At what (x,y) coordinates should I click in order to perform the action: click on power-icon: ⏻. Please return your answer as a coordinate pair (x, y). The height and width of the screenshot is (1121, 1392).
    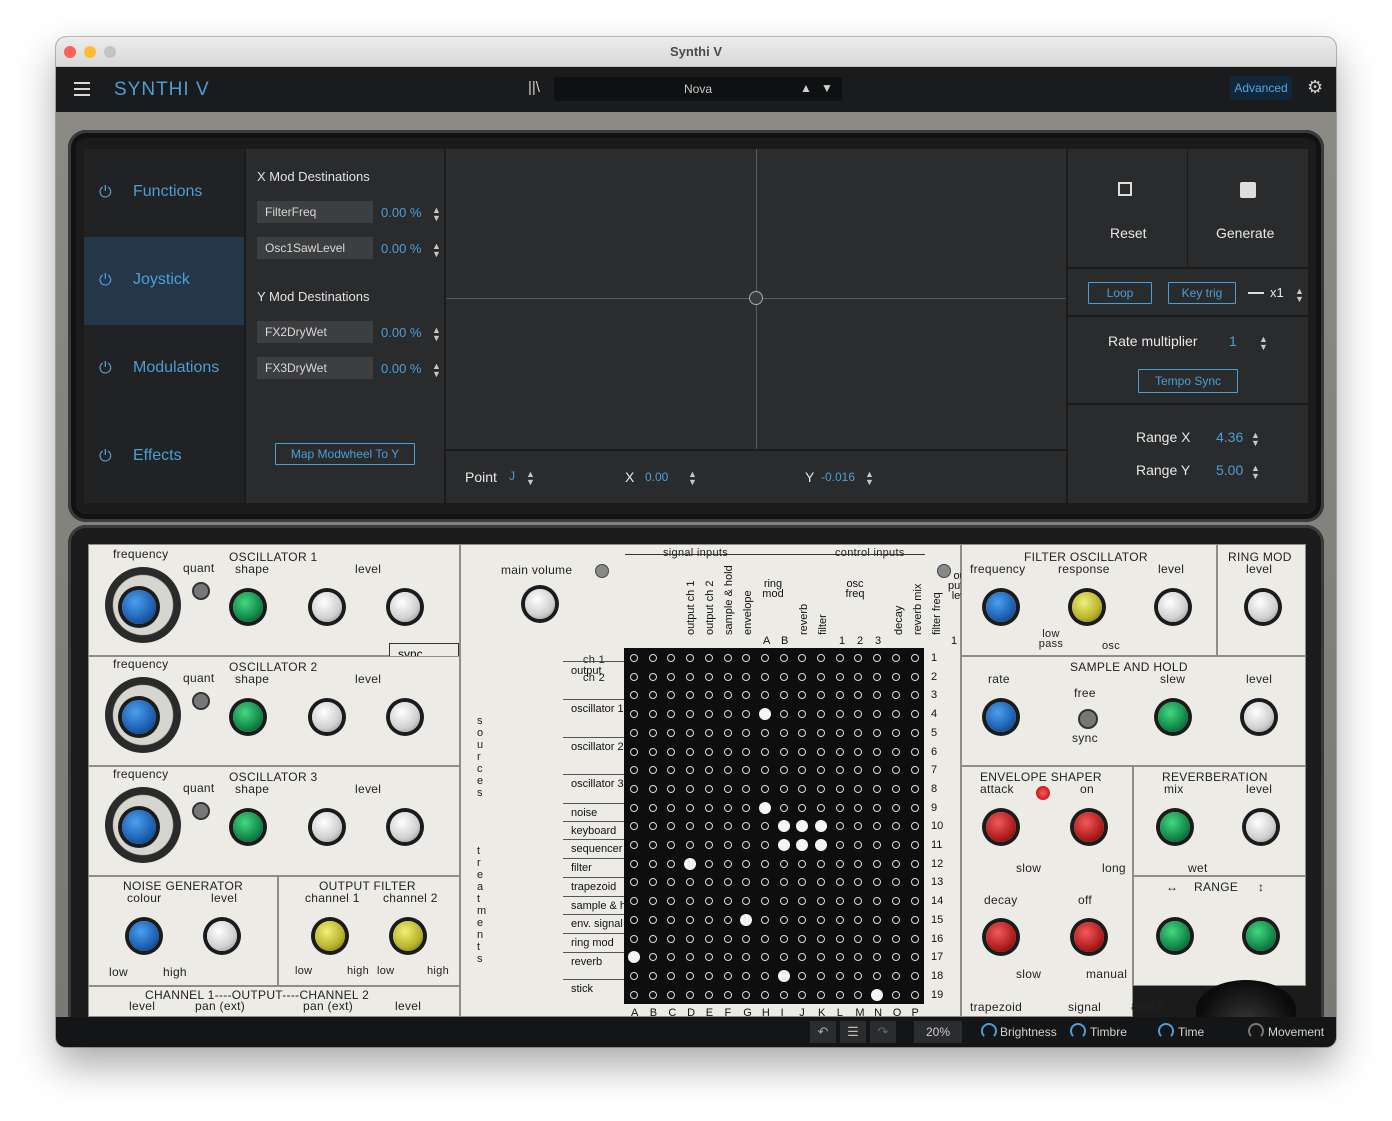
    Looking at the image, I should click on (108, 193).